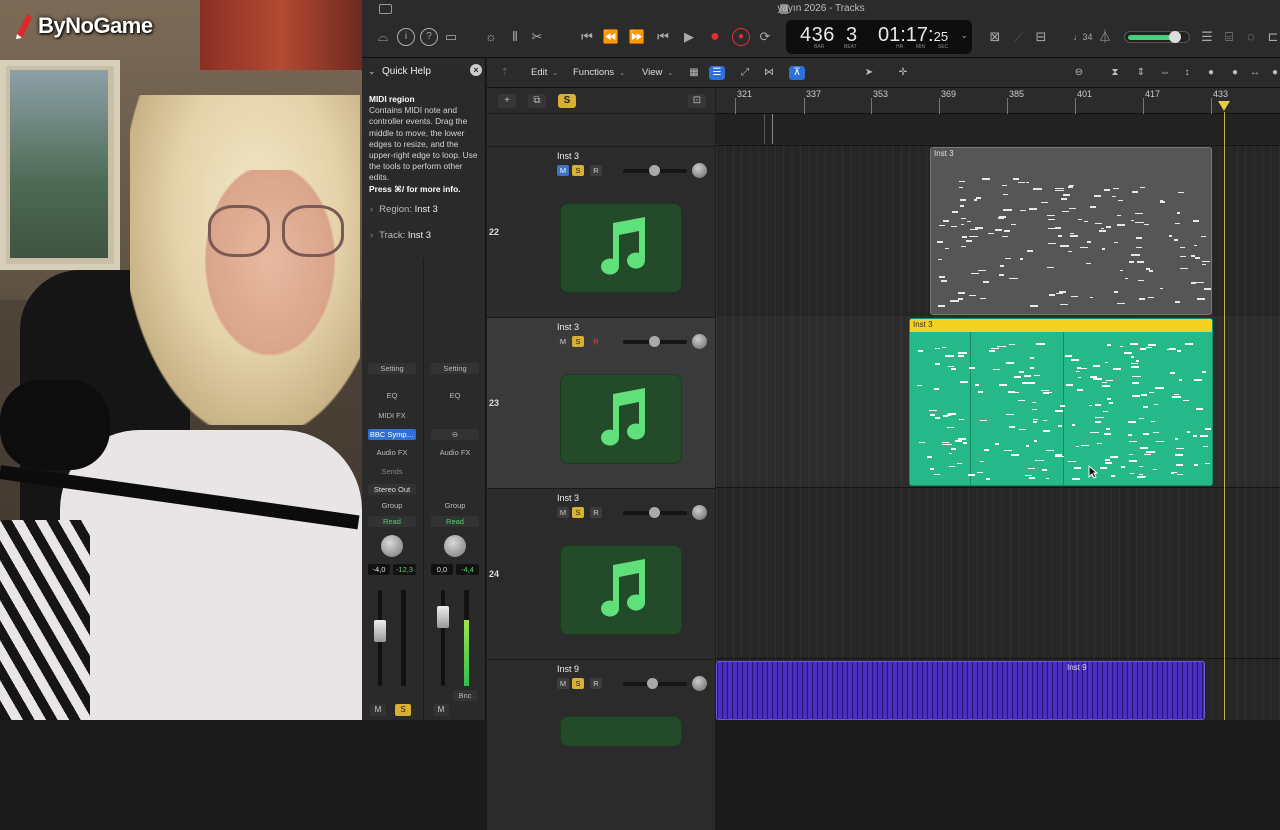 The image size is (1280, 830). I want to click on group-slot-right: Group, so click(455, 505).